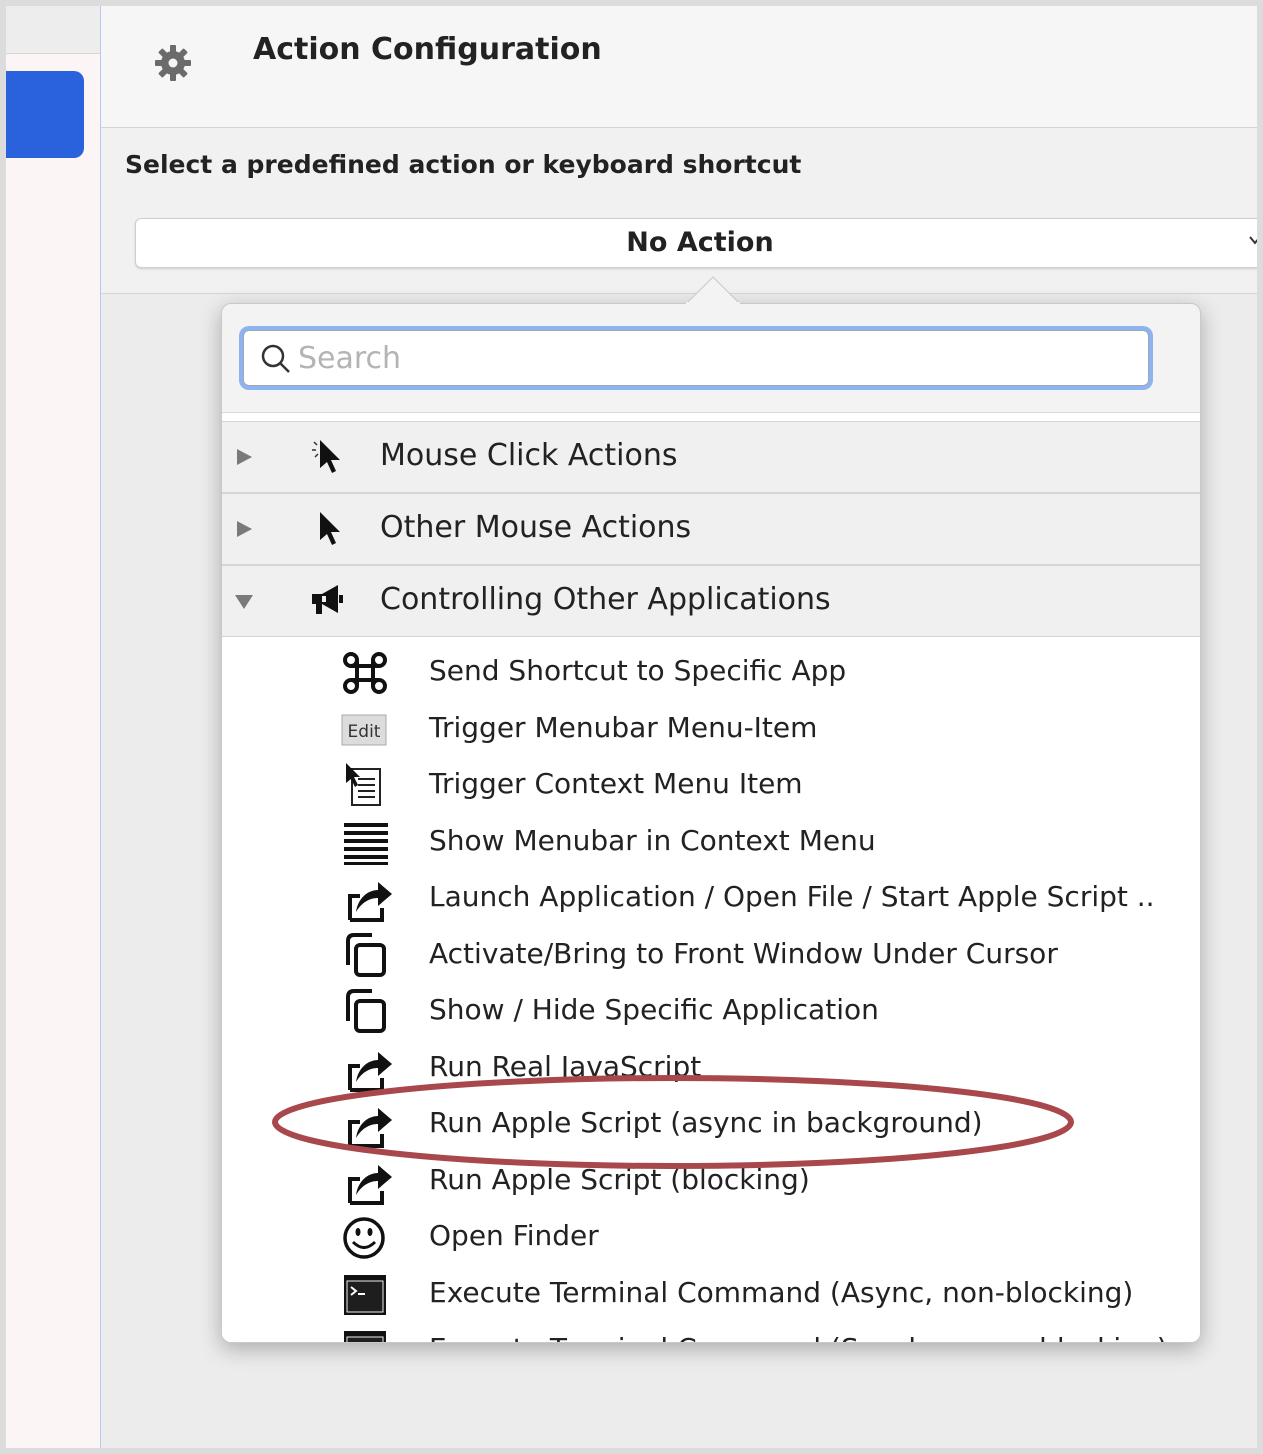 The height and width of the screenshot is (1454, 1263). I want to click on list-item-run-apple-script-blocking: Run Apple Script (blocking), so click(711, 1181).